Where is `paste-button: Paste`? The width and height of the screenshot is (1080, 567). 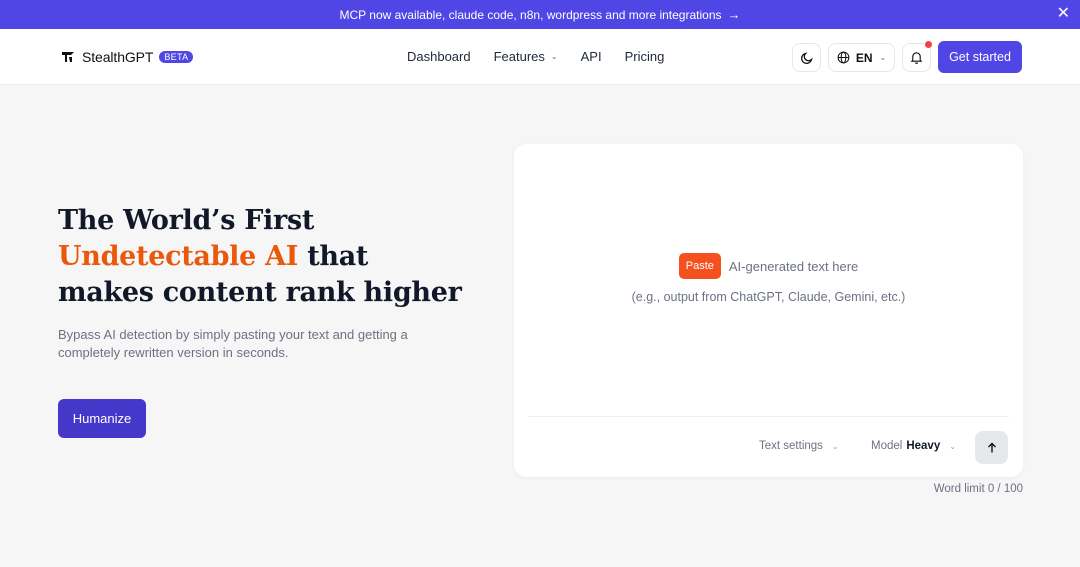 paste-button: Paste is located at coordinates (699, 266).